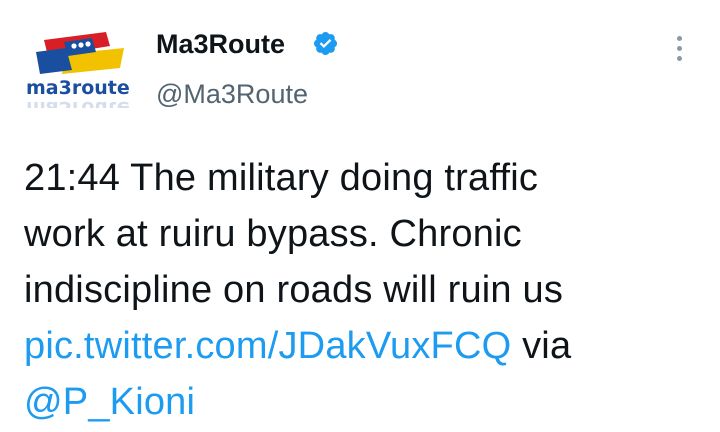 Image resolution: width=720 pixels, height=432 pixels. What do you see at coordinates (78, 75) in the screenshot?
I see `ma3route-logo: ma3route ma3route` at bounding box center [78, 75].